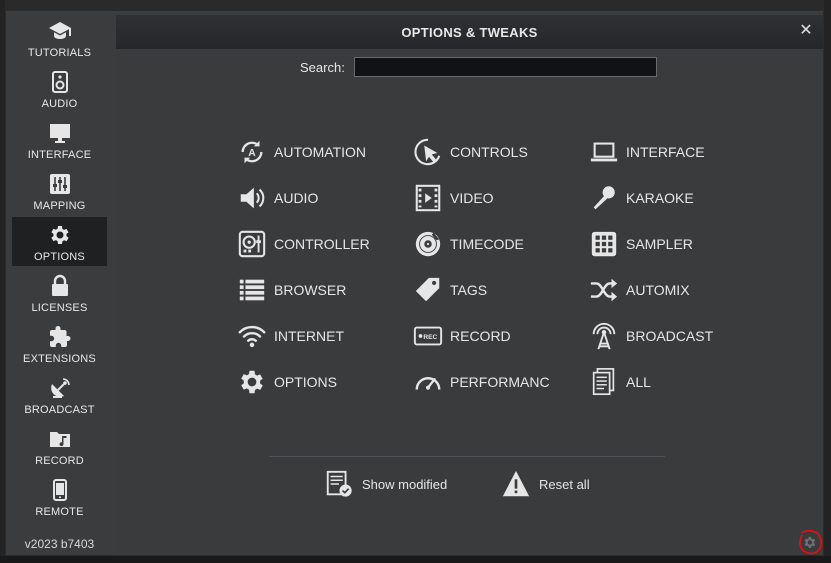 This screenshot has width=831, height=563. What do you see at coordinates (670, 336) in the screenshot?
I see `category-label: BROADCAST` at bounding box center [670, 336].